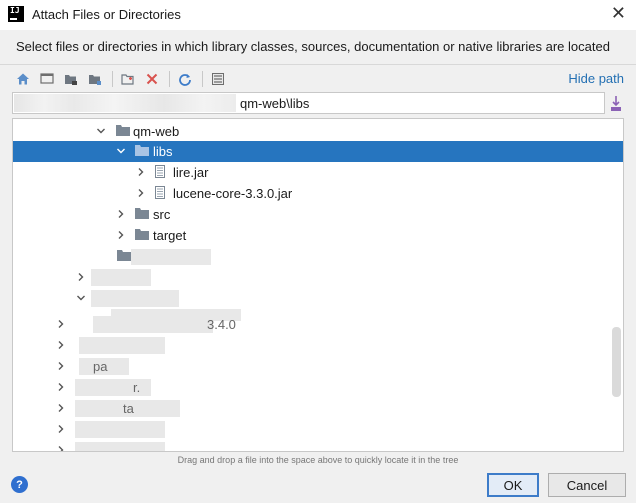 This screenshot has width=636, height=503. What do you see at coordinates (128, 408) in the screenshot?
I see `tree-item-label: ta` at bounding box center [128, 408].